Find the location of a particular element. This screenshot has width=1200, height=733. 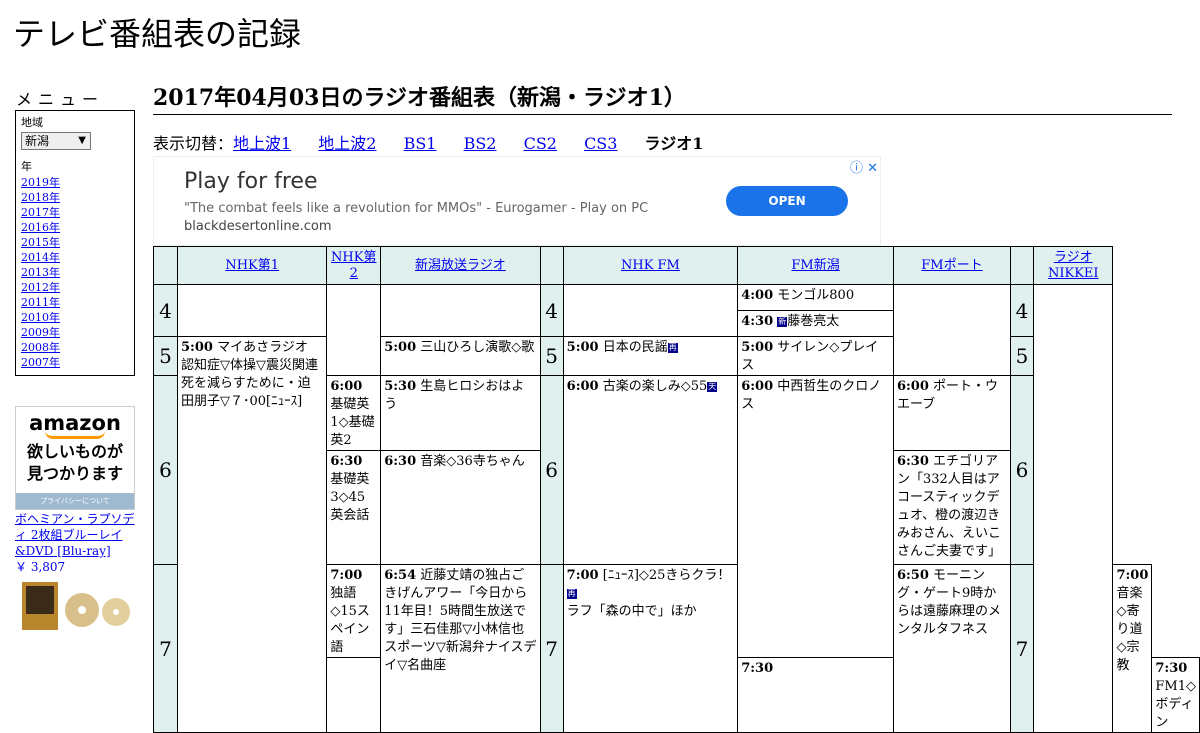

ad-info-icon: ⓘ is located at coordinates (856, 168).